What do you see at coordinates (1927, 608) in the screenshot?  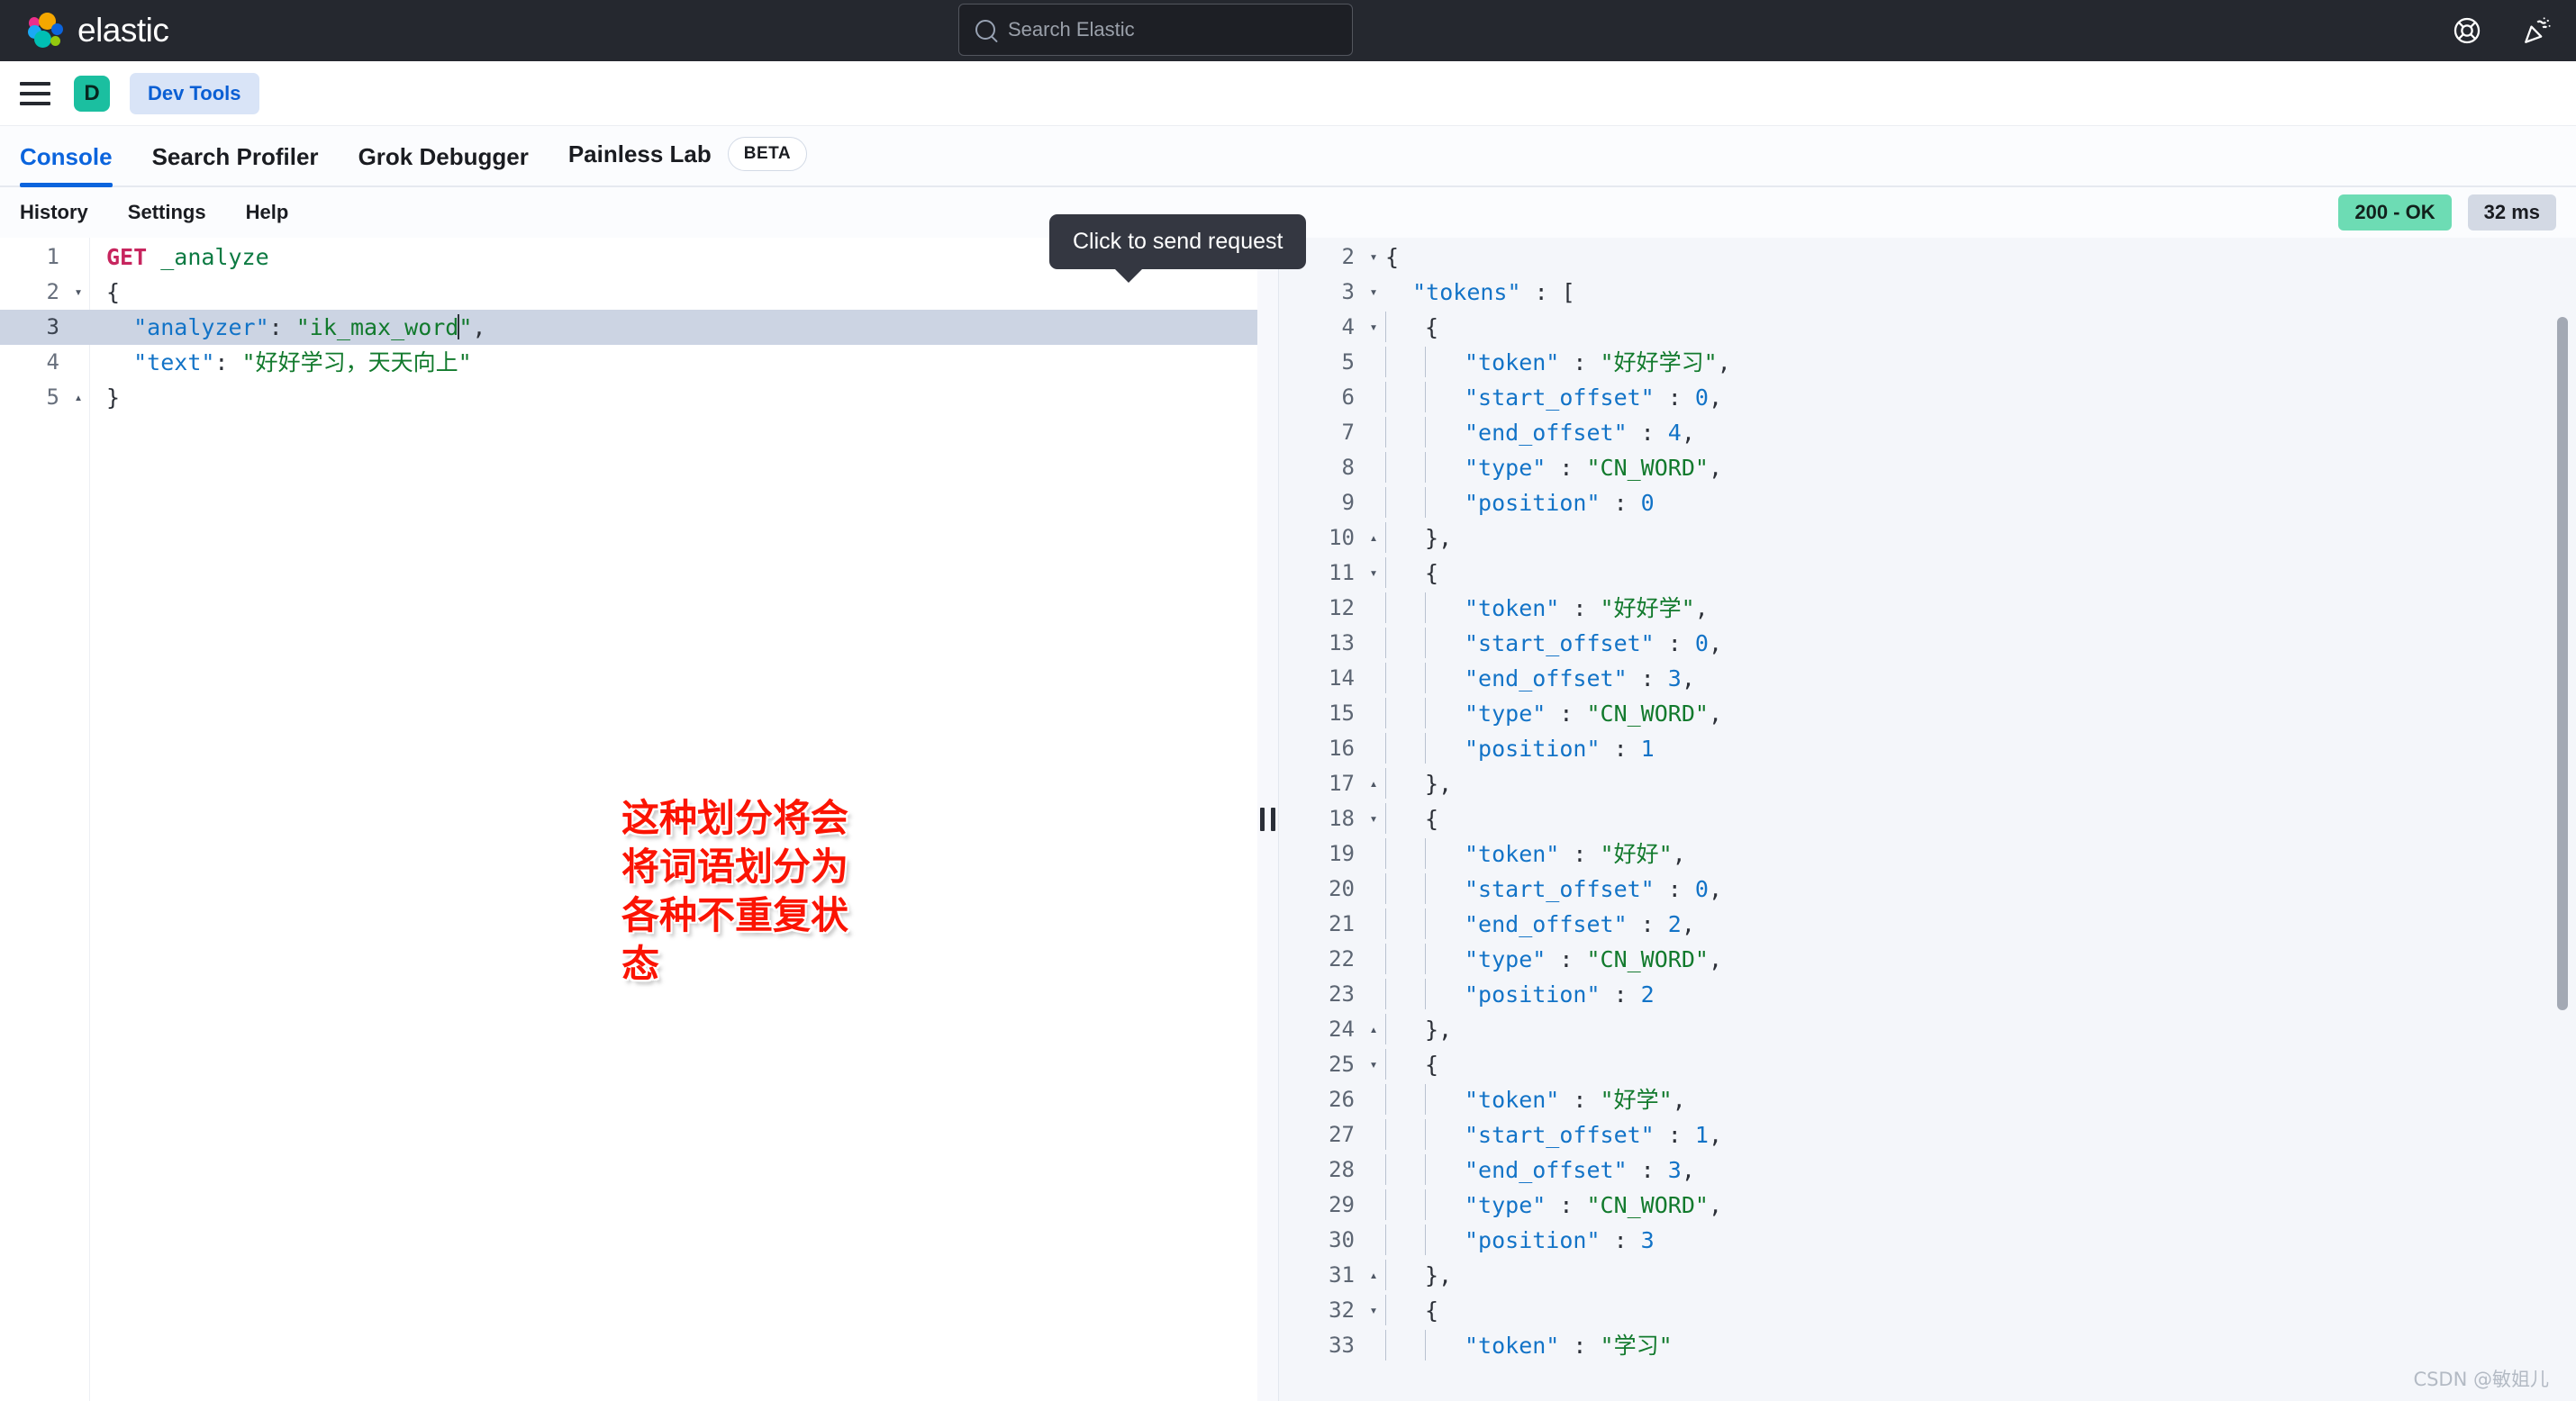 I see `code-line: 12 "token" : "好好学",` at bounding box center [1927, 608].